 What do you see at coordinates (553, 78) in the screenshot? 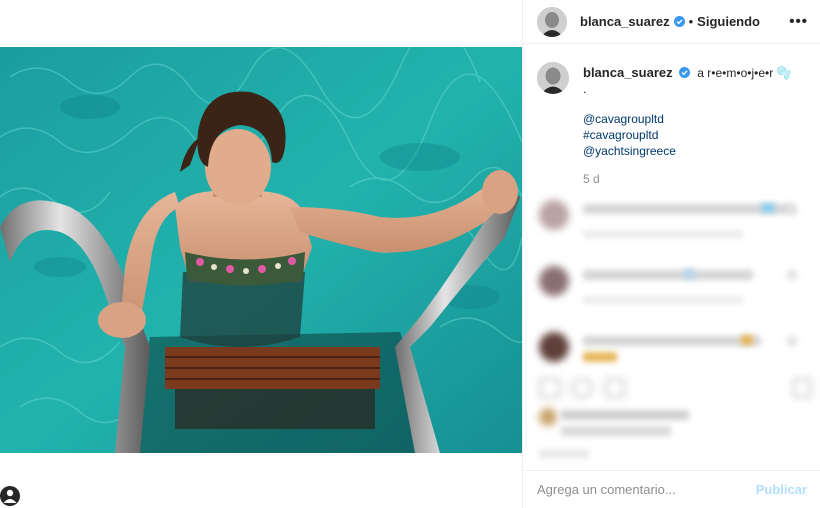
I see `caption-avatar` at bounding box center [553, 78].